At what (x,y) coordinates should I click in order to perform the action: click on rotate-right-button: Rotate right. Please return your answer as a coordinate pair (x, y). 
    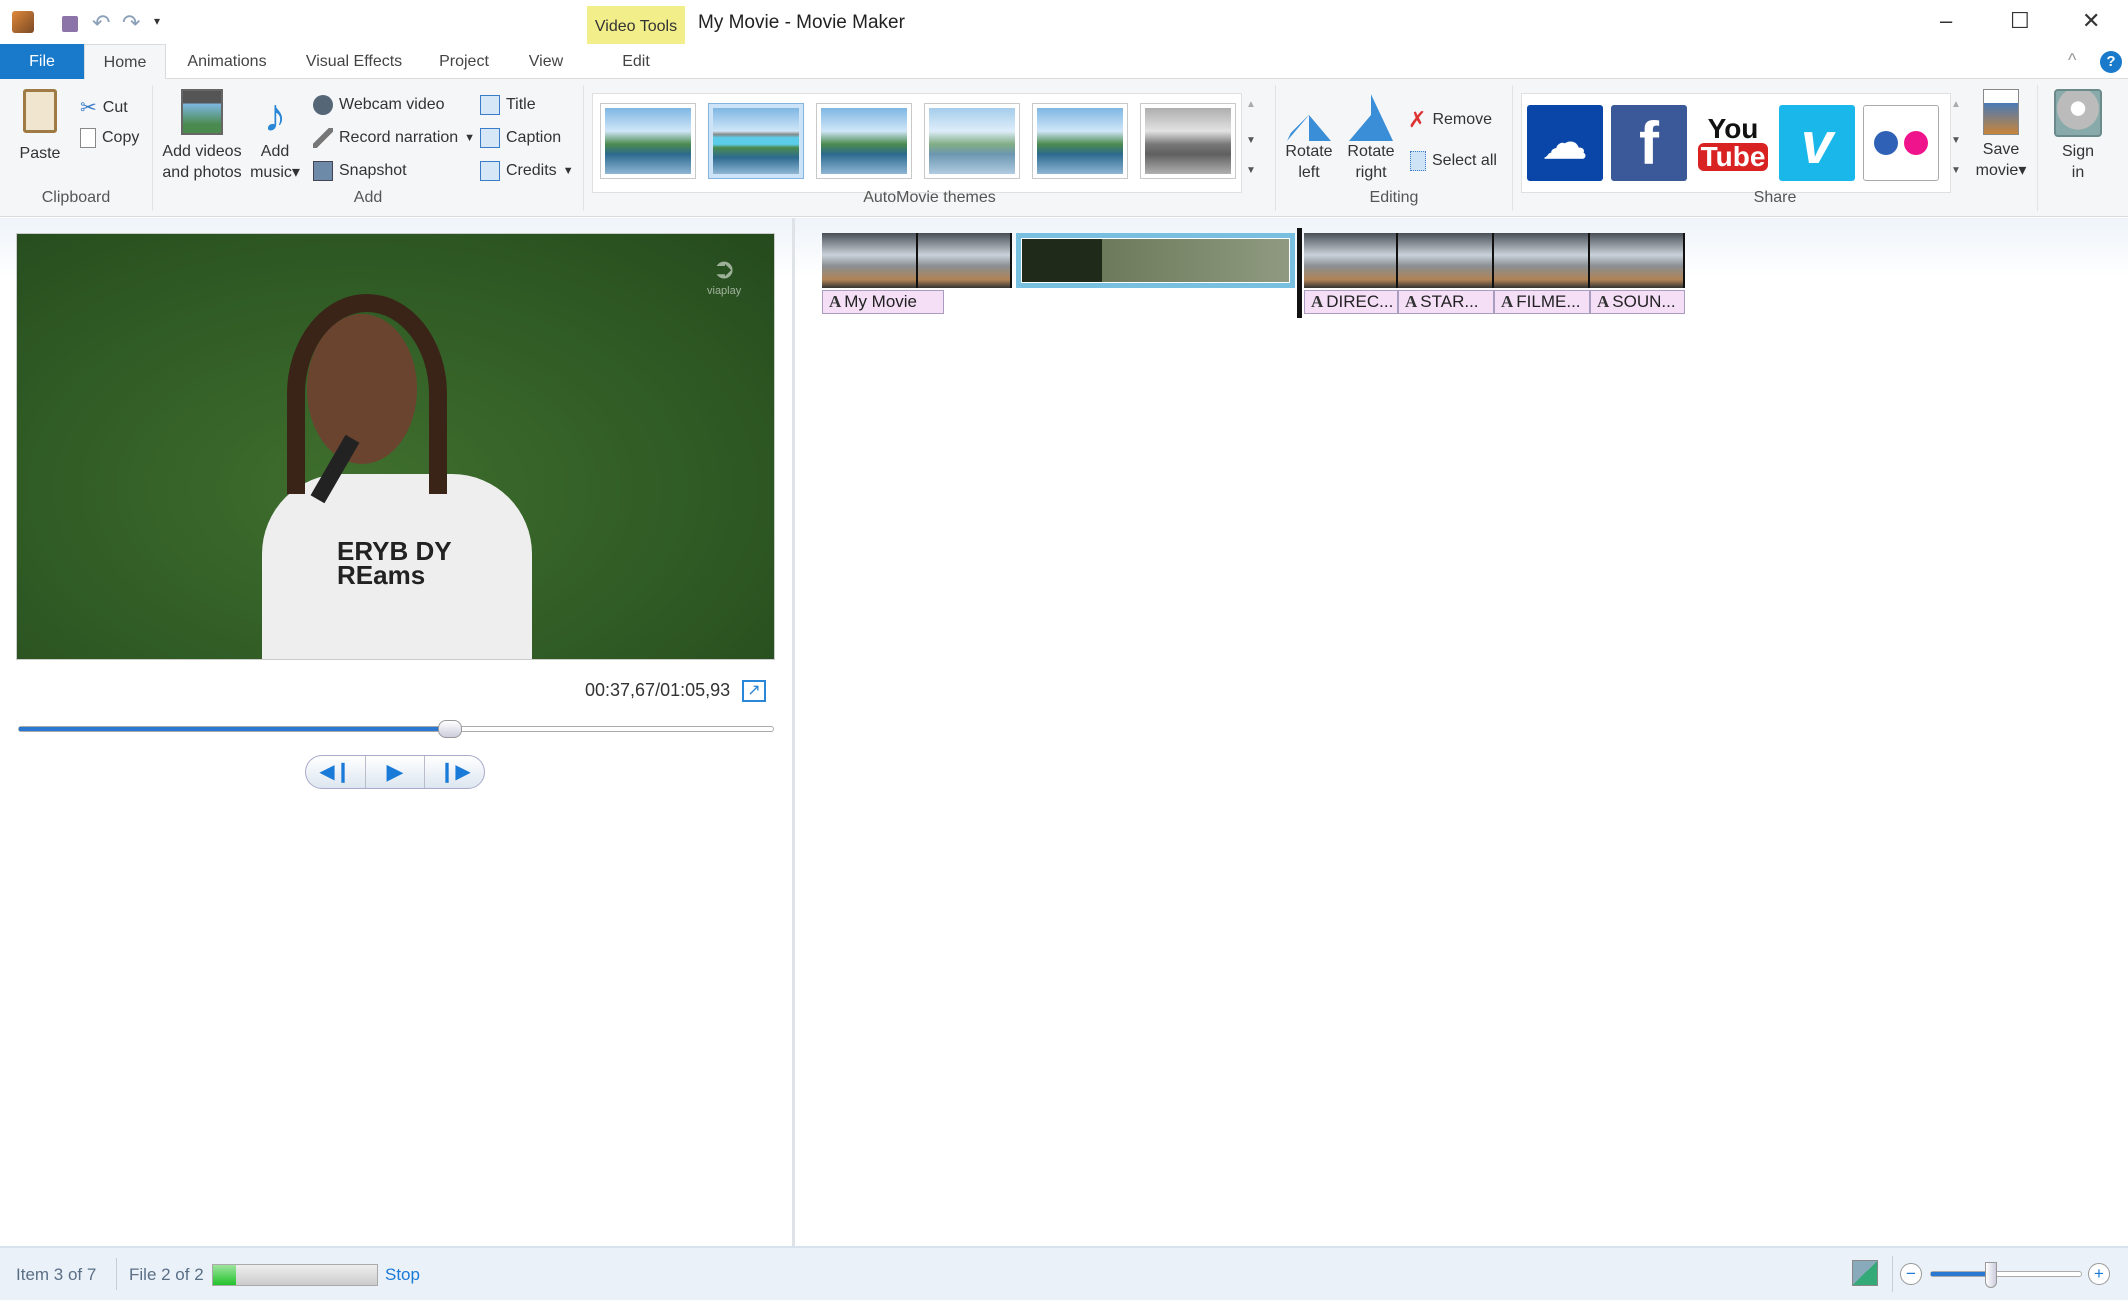
    Looking at the image, I should click on (1371, 136).